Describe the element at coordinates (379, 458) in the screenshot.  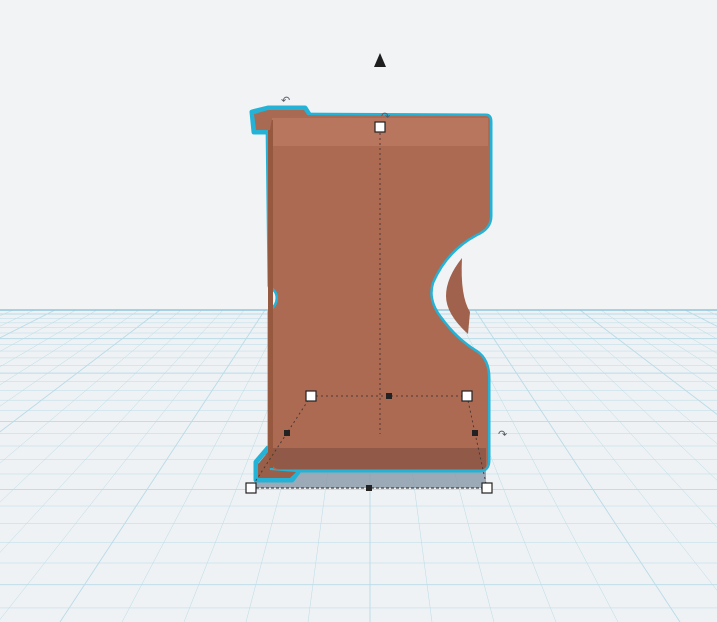
I see `shape-bottom-band` at that location.